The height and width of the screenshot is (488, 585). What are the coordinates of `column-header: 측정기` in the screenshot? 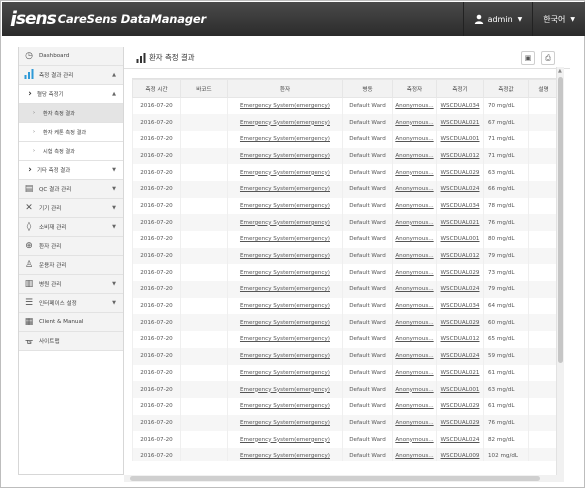 It's located at (460, 88).